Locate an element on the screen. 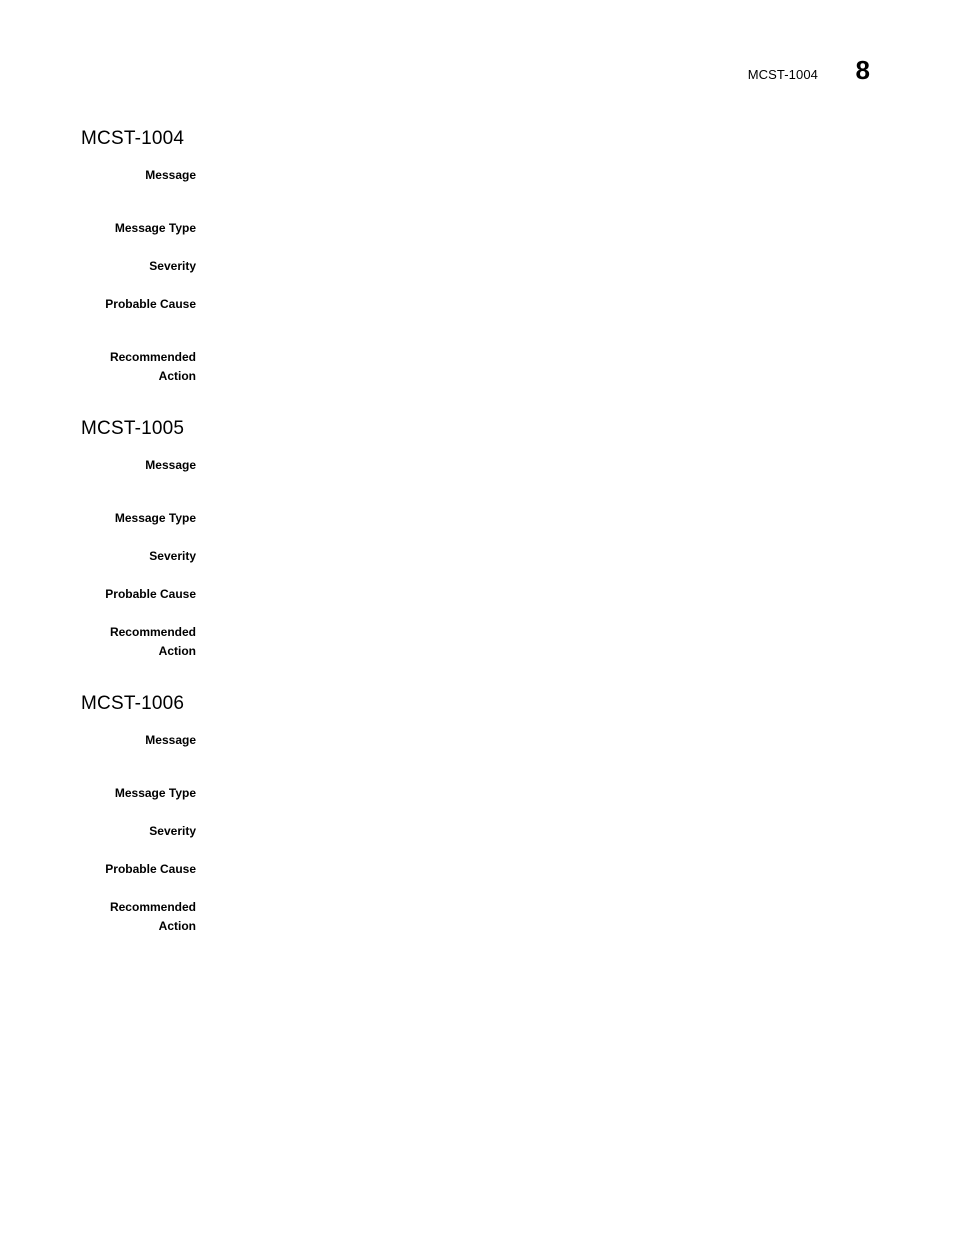  page-running-header: MCST-1004 8 is located at coordinates (809, 70).